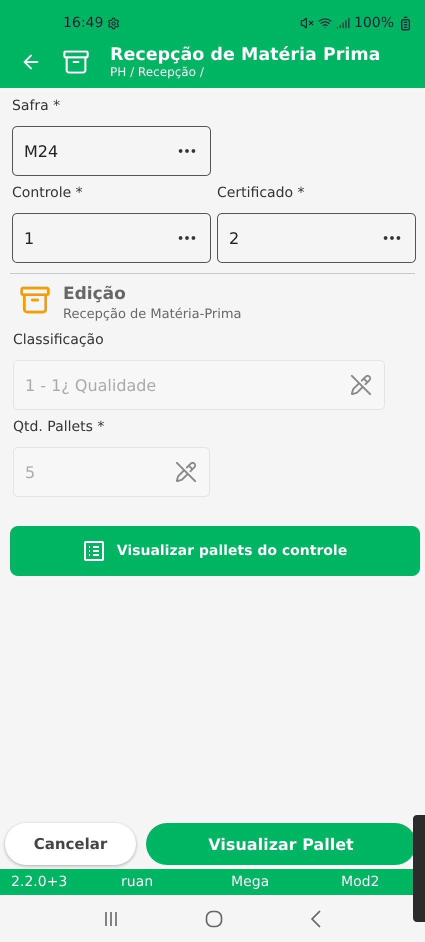 This screenshot has width=425, height=942. Describe the element at coordinates (316, 919) in the screenshot. I see `back-nav-icon` at that location.